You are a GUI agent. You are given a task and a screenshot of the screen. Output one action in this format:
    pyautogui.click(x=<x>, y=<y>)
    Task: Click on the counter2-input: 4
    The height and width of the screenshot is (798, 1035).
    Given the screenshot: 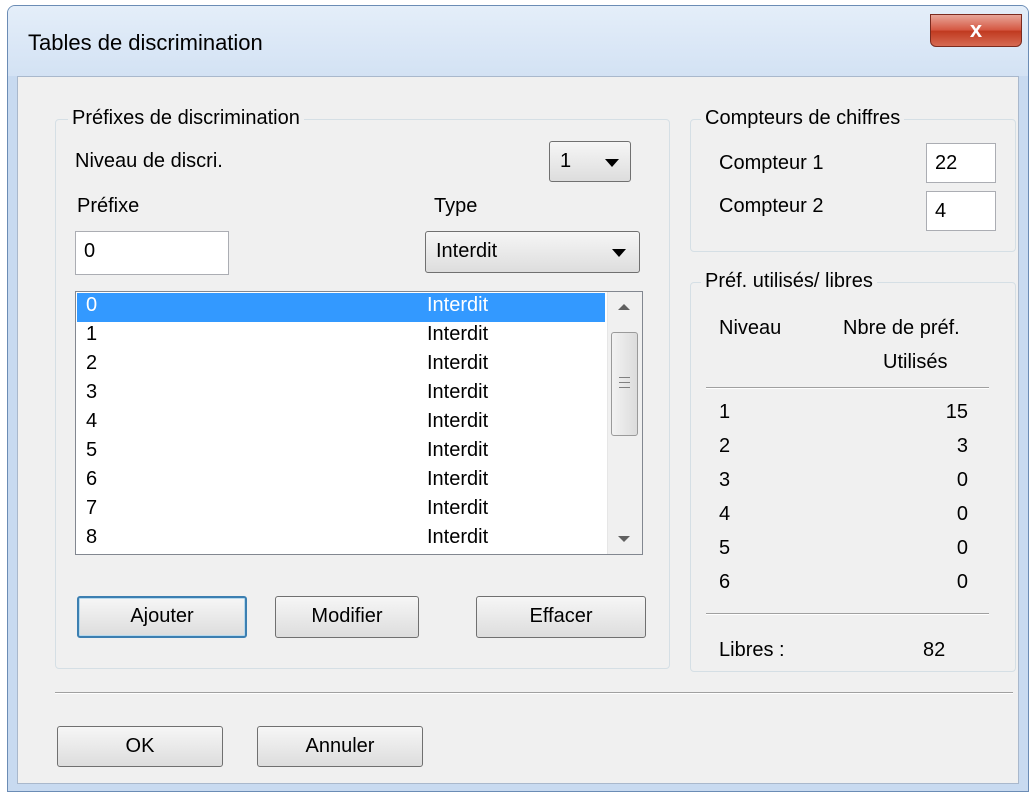 What is the action you would take?
    pyautogui.click(x=961, y=211)
    